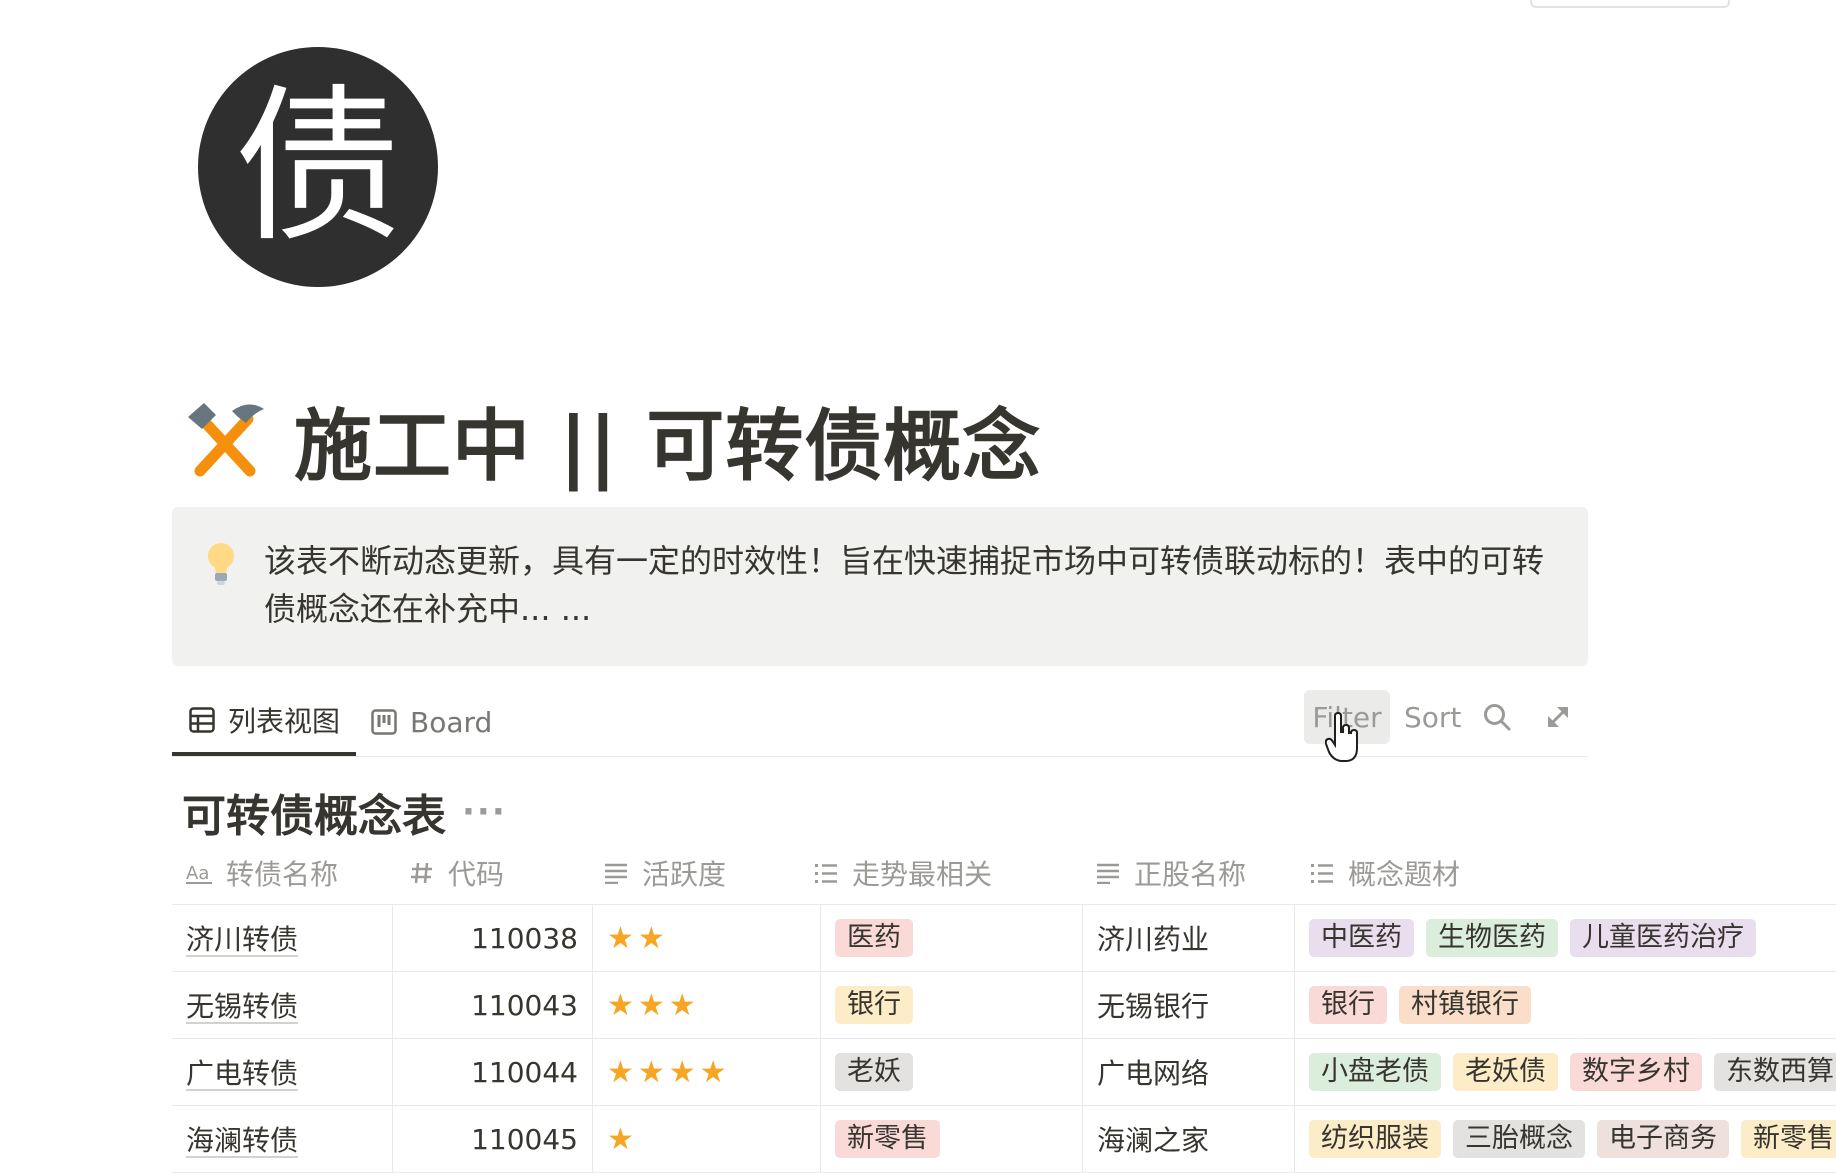  What do you see at coordinates (653, 1005) in the screenshot?
I see `star-rating: ★★★` at bounding box center [653, 1005].